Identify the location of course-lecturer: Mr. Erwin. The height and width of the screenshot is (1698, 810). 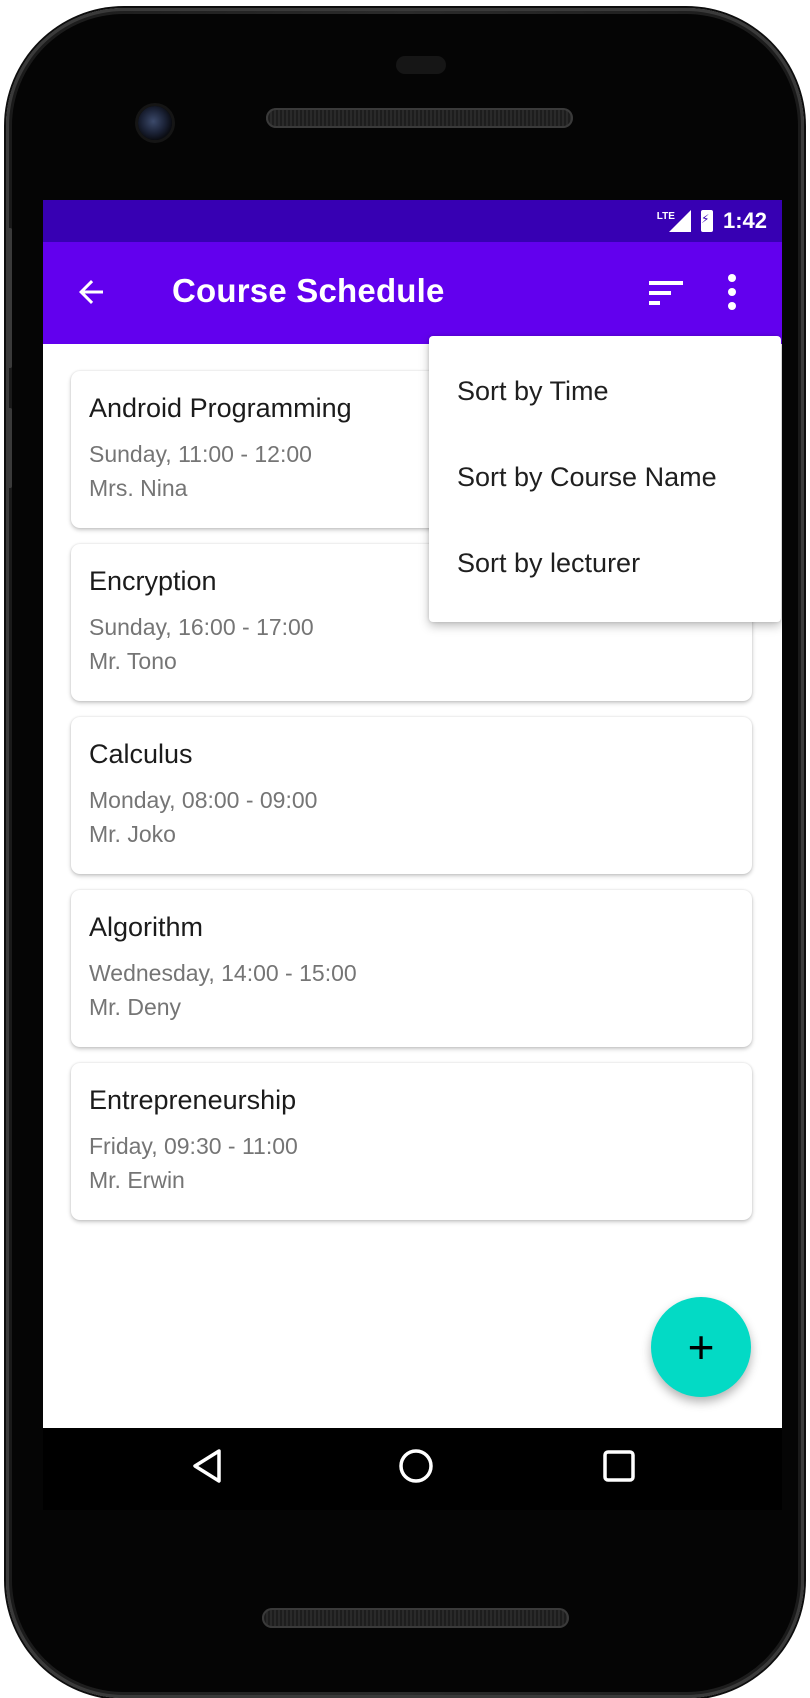
(137, 1180).